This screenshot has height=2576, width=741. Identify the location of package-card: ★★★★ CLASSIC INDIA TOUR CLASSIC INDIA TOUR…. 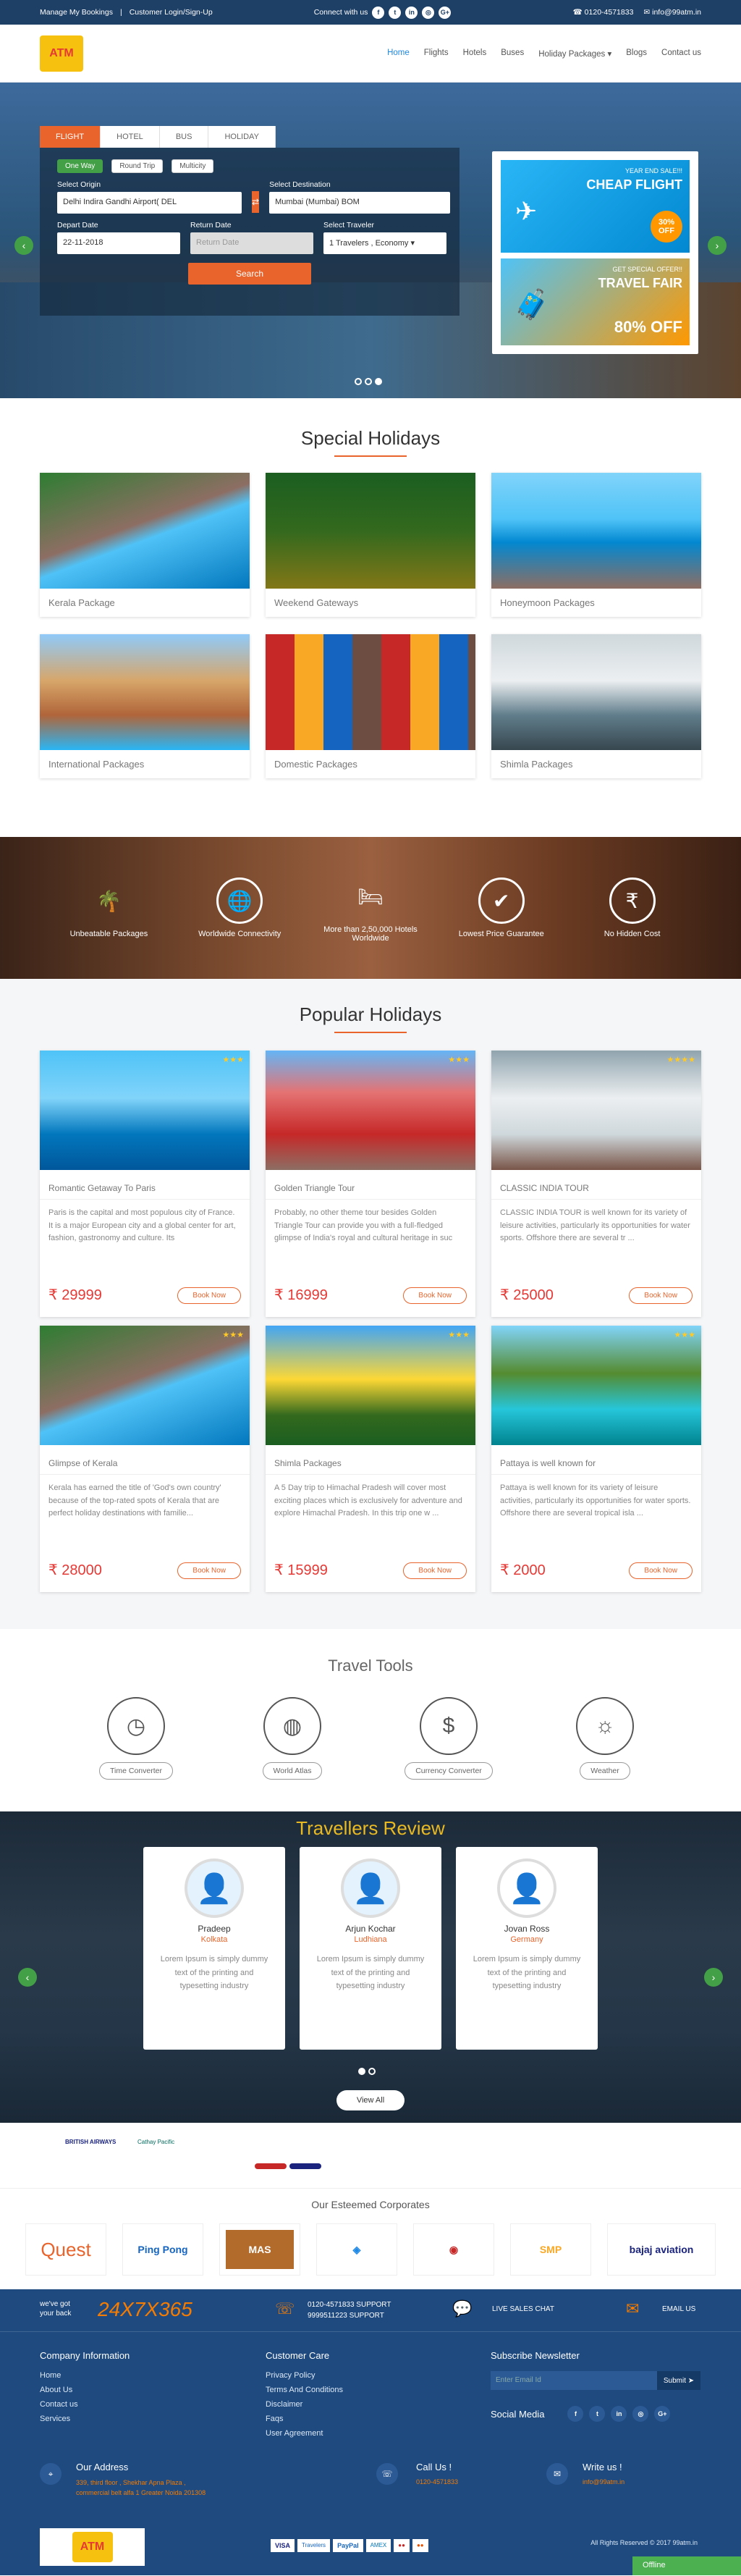
(596, 1184).